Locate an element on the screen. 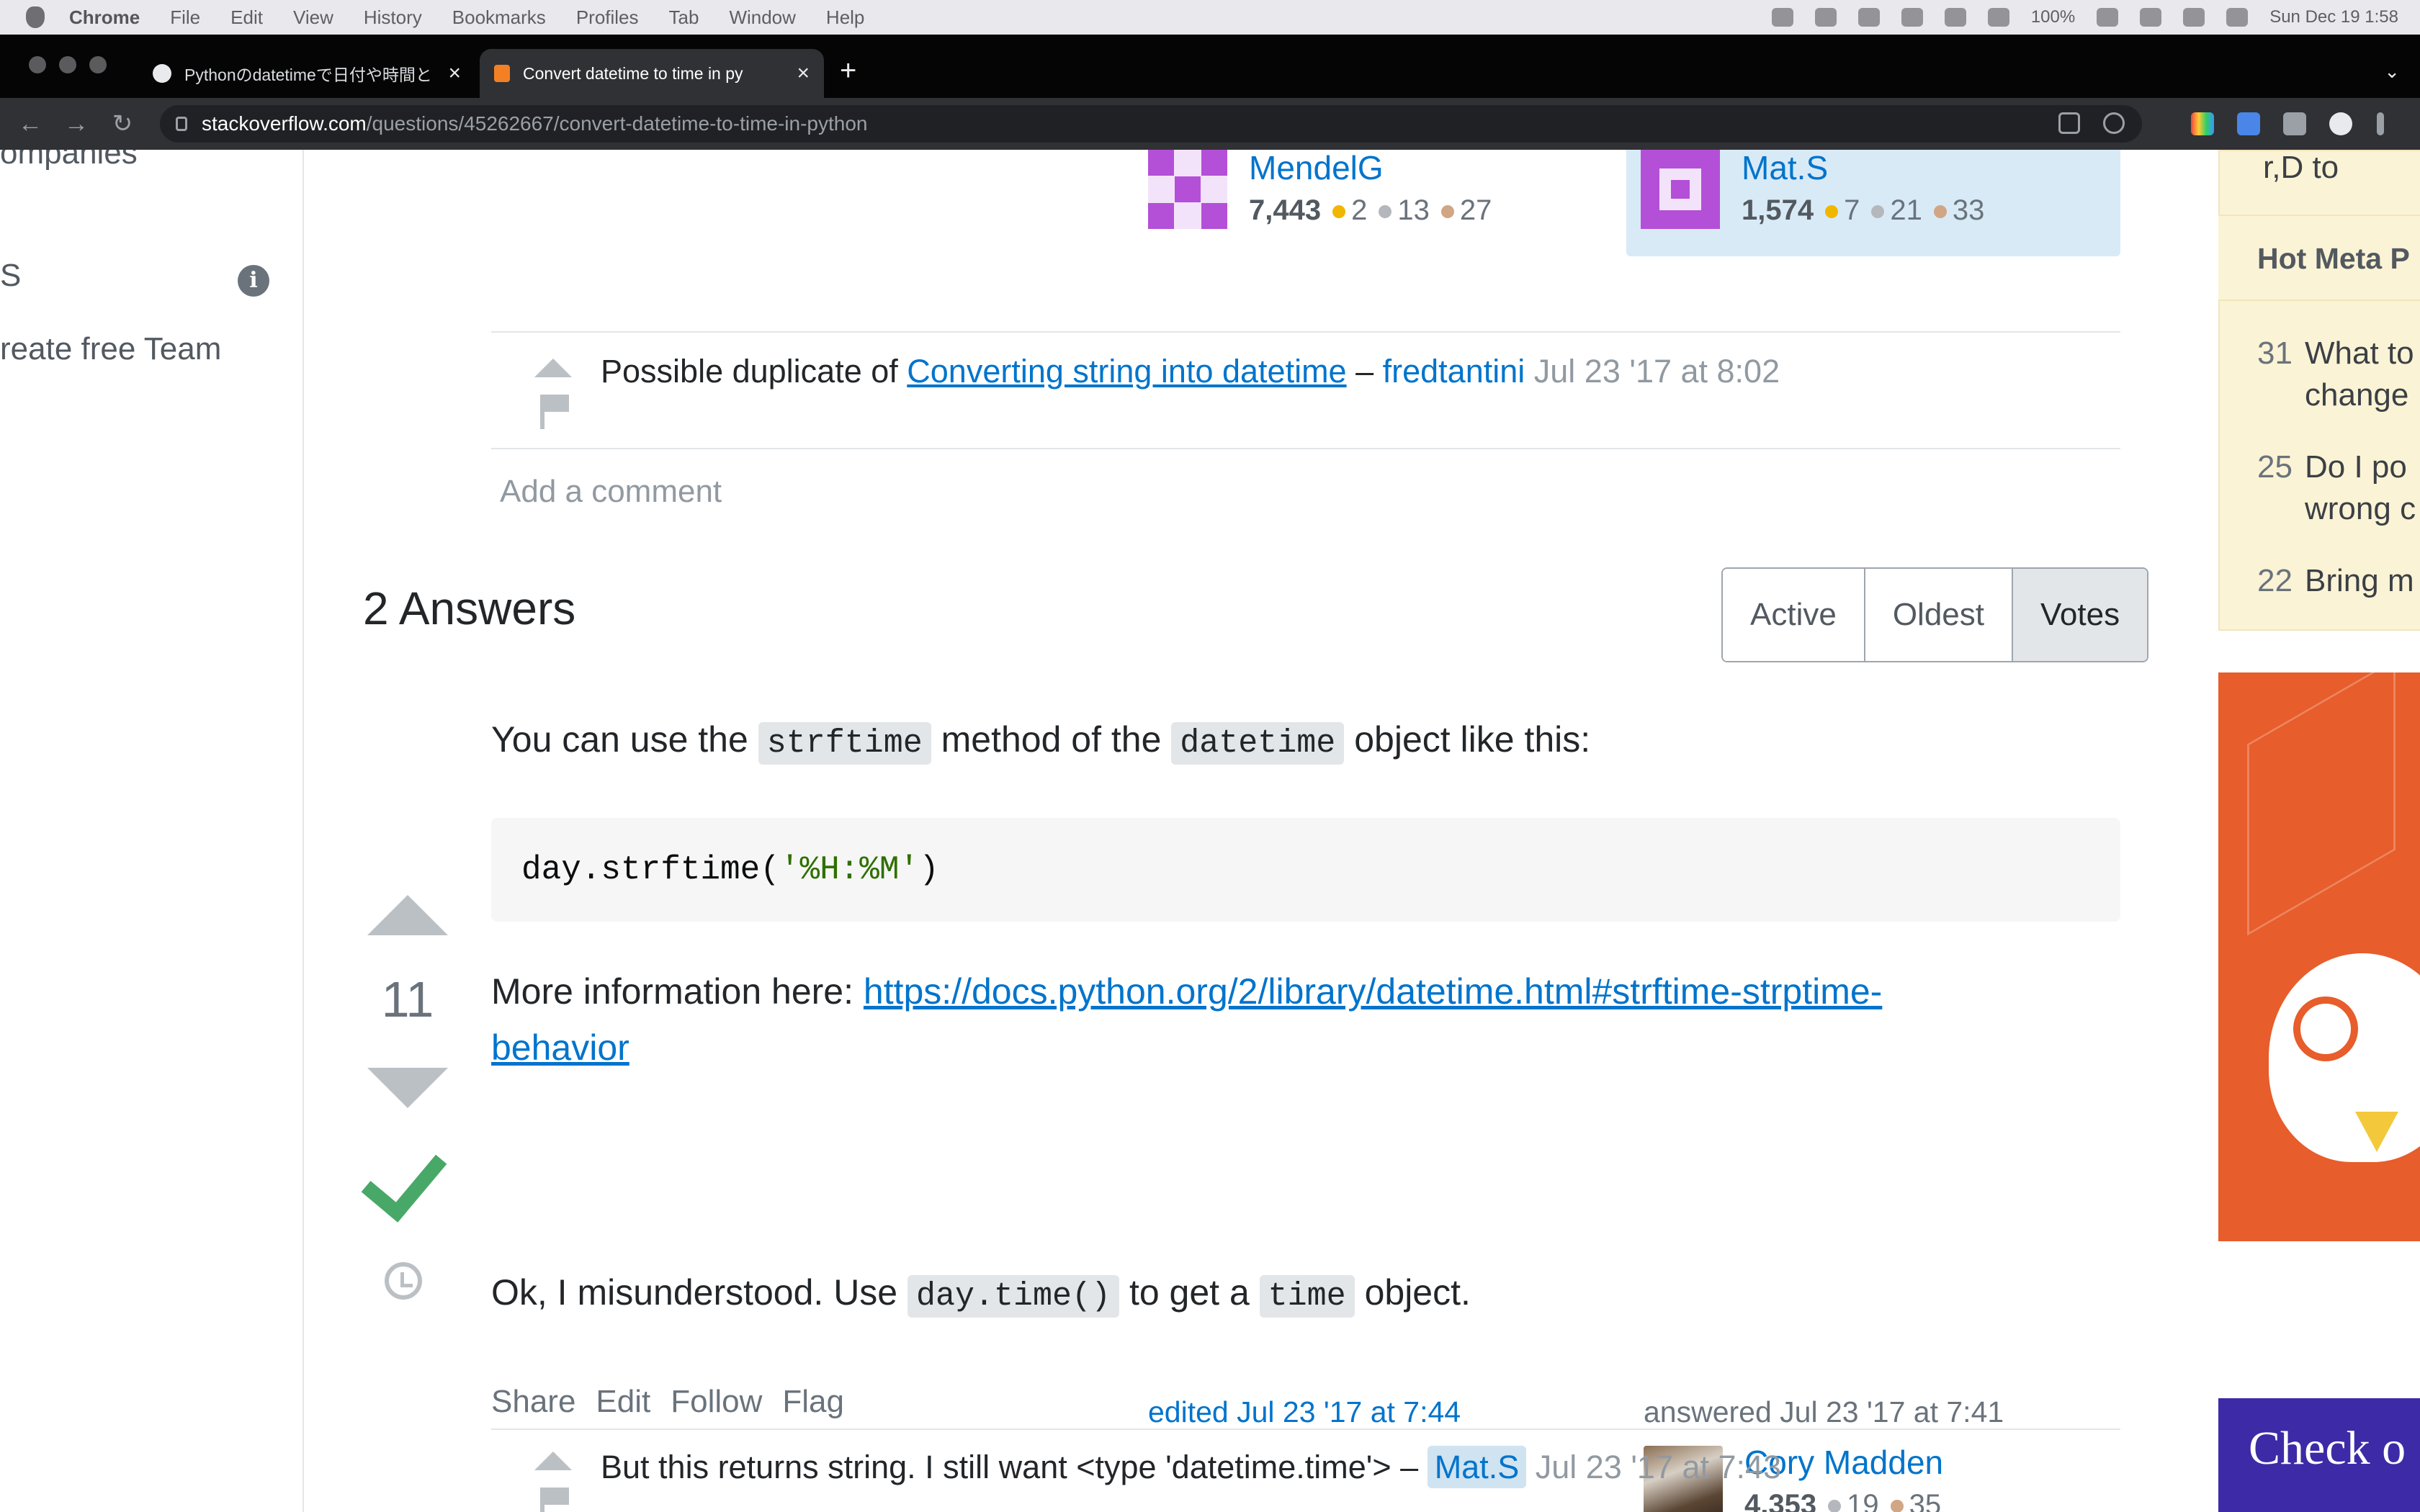 The height and width of the screenshot is (1512, 2420). add-comment-link: Add a comment is located at coordinates (611, 492).